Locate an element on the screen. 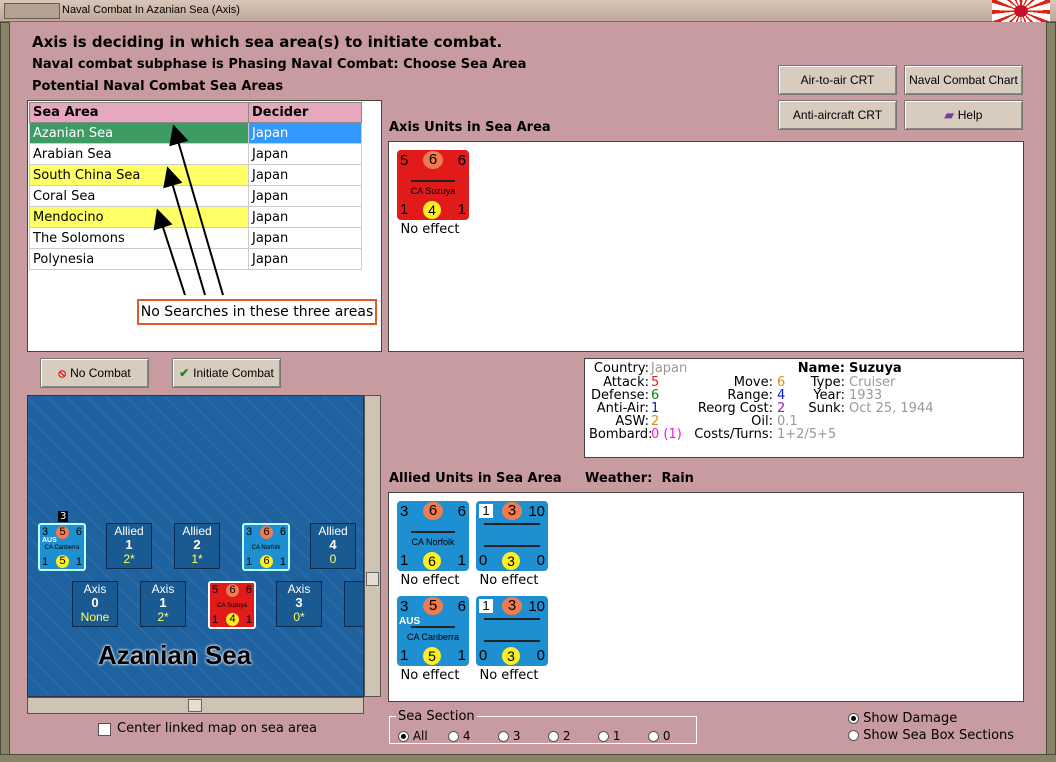 The image size is (1056, 762). bombard-key: Bombard: is located at coordinates (621, 434).